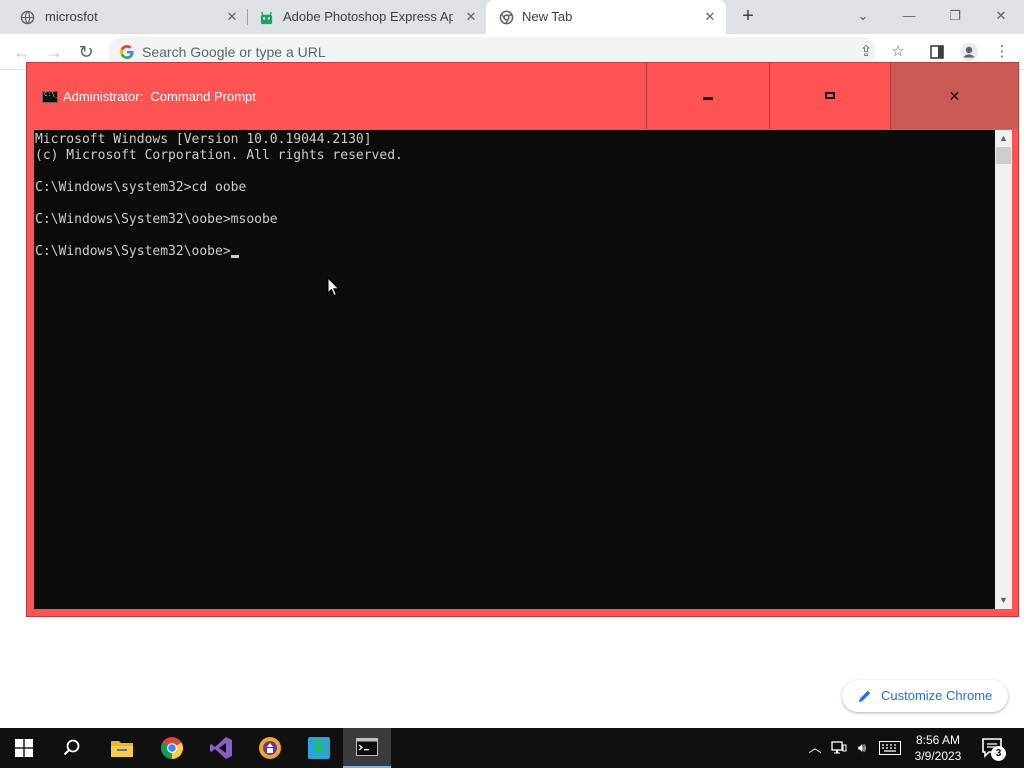  What do you see at coordinates (127, 52) in the screenshot?
I see `google-icon` at bounding box center [127, 52].